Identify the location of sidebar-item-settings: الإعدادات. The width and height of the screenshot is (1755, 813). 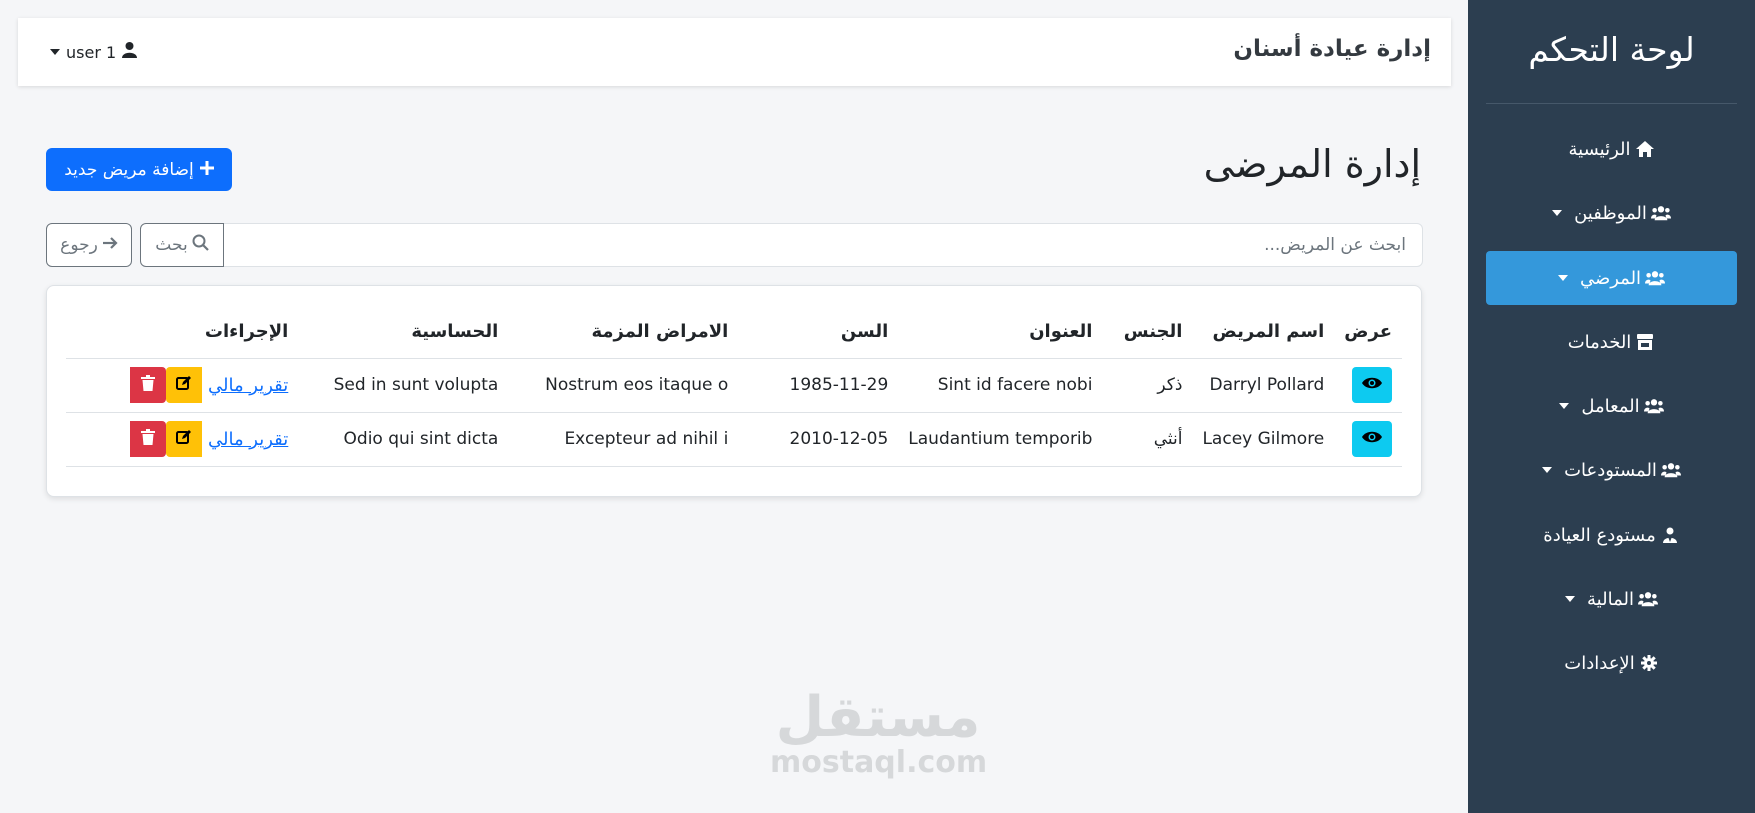
(1611, 663).